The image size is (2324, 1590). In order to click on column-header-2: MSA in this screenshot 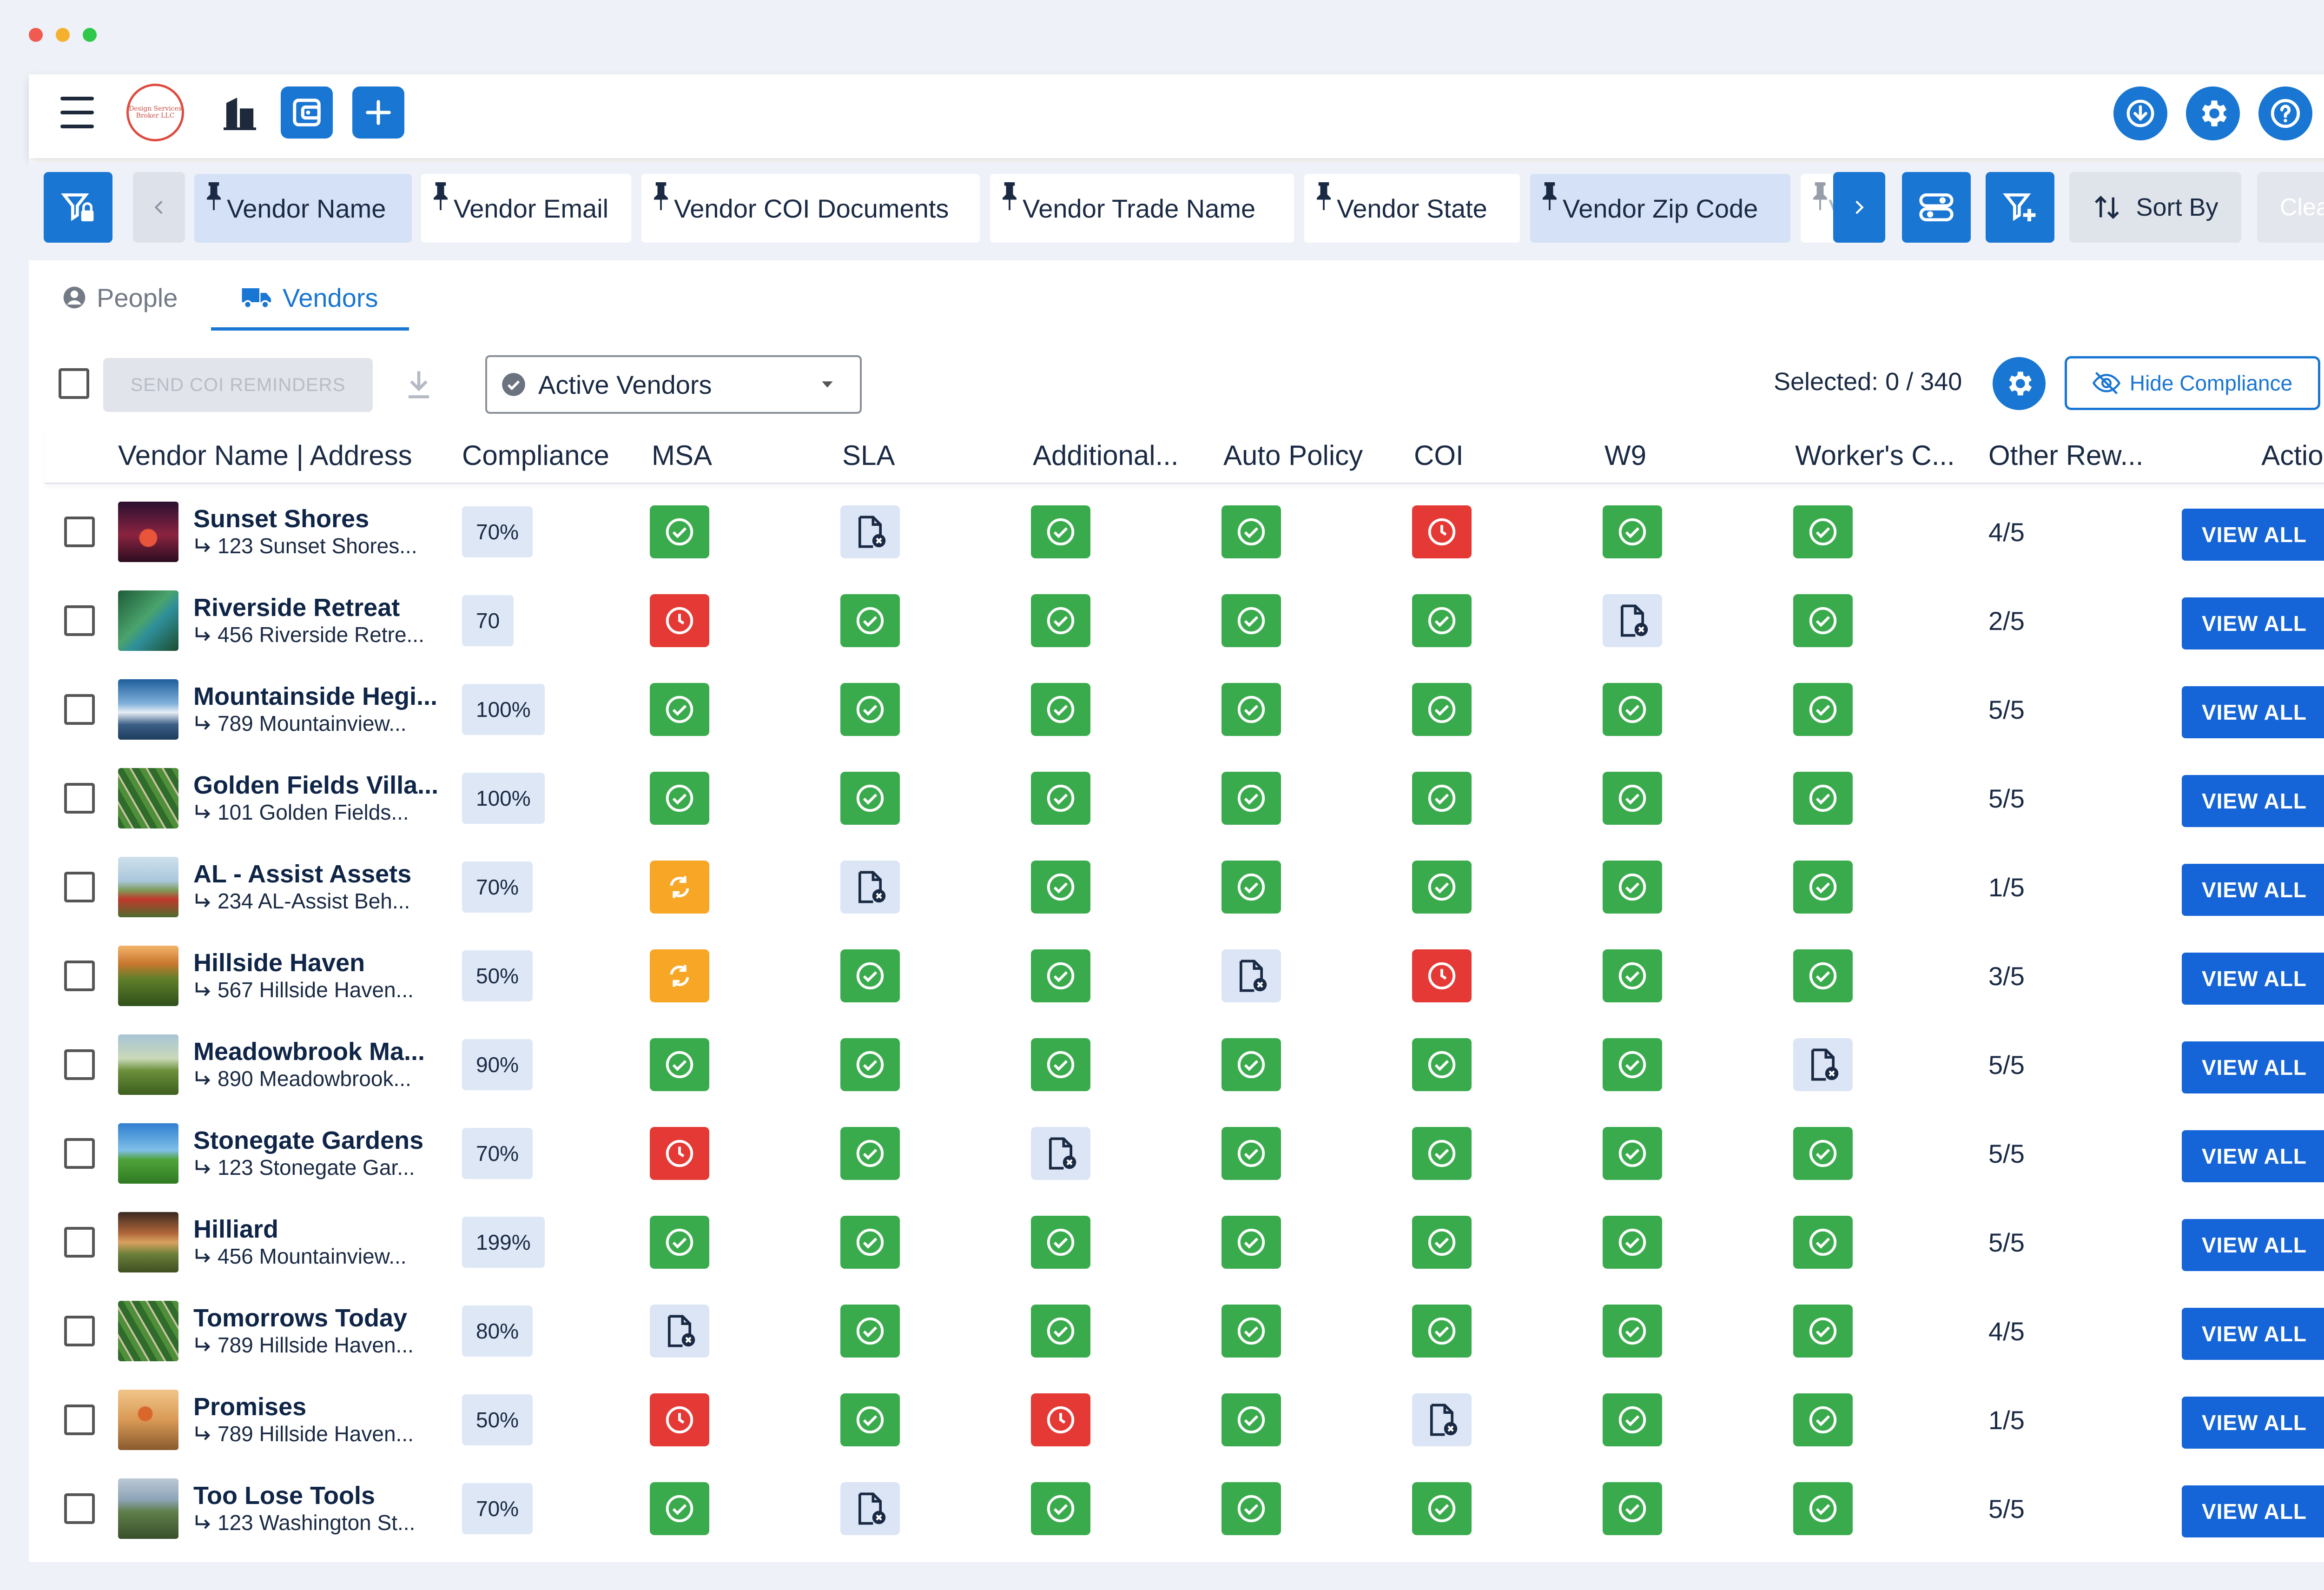, I will do `click(682, 455)`.